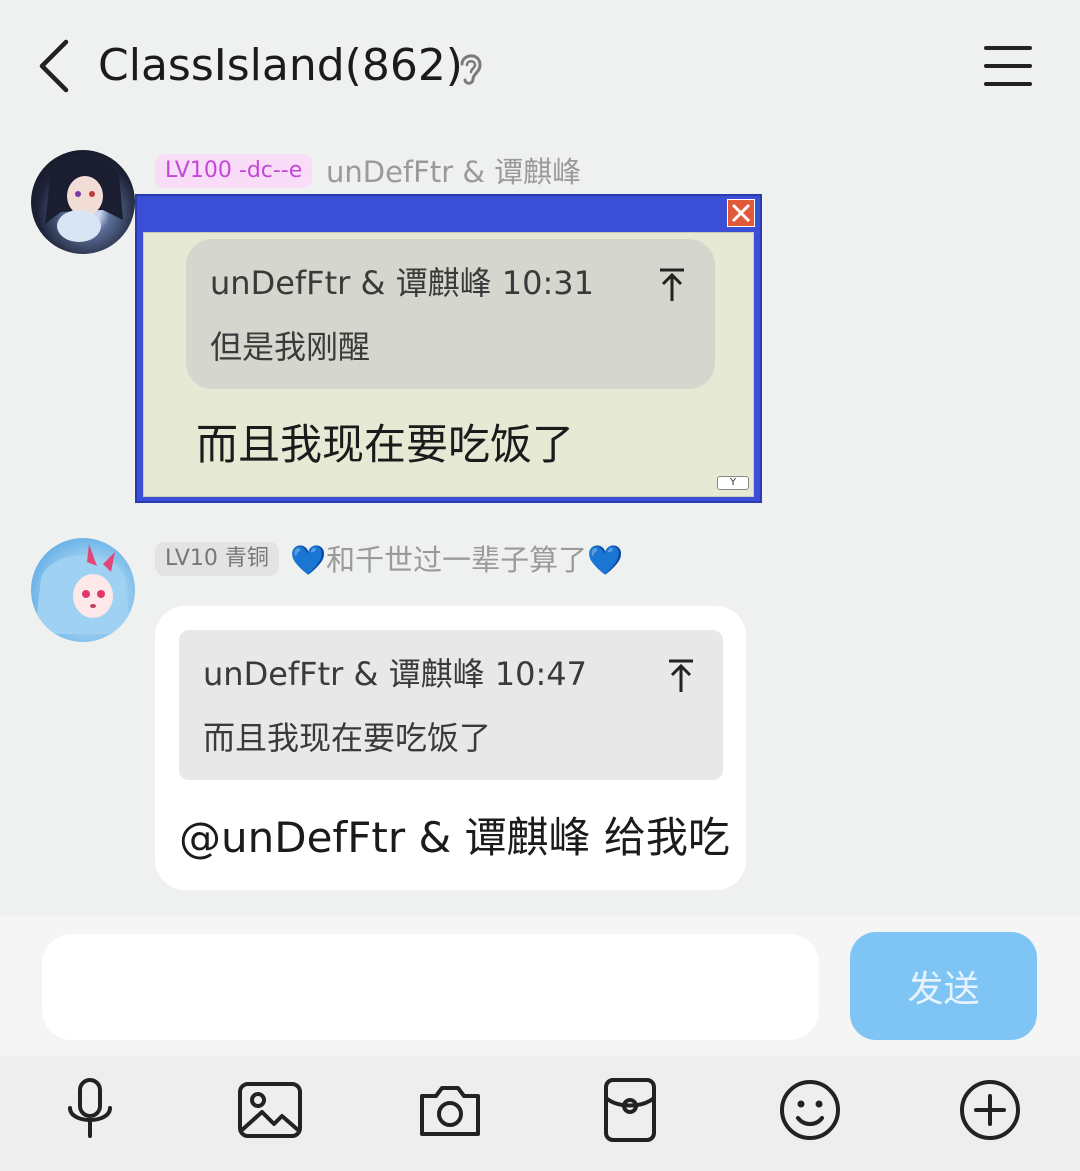 The width and height of the screenshot is (1080, 1171). I want to click on quote-text: 而且我现在要吃饭了, so click(347, 738).